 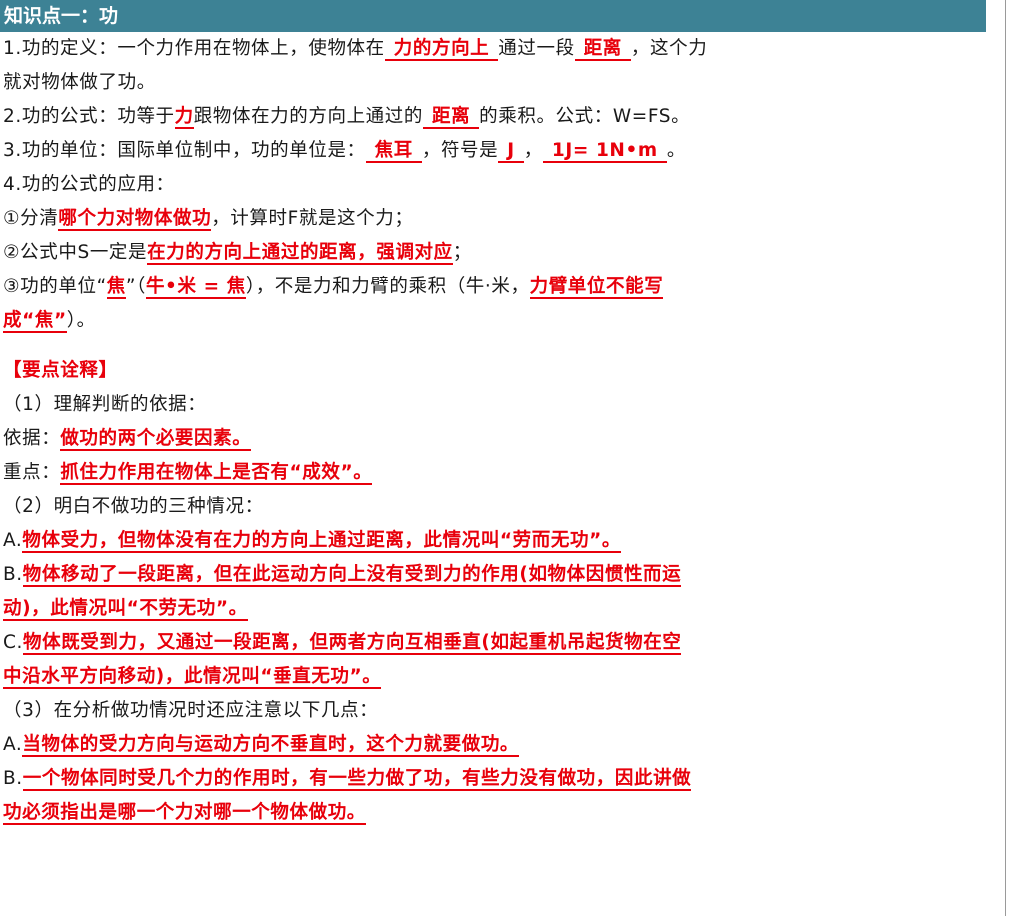 I want to click on part3-b-1: B.一个物体同时受几个力的作用时，有一些力做了功，有些力没有做功，因此讲做, so click(x=347, y=779).